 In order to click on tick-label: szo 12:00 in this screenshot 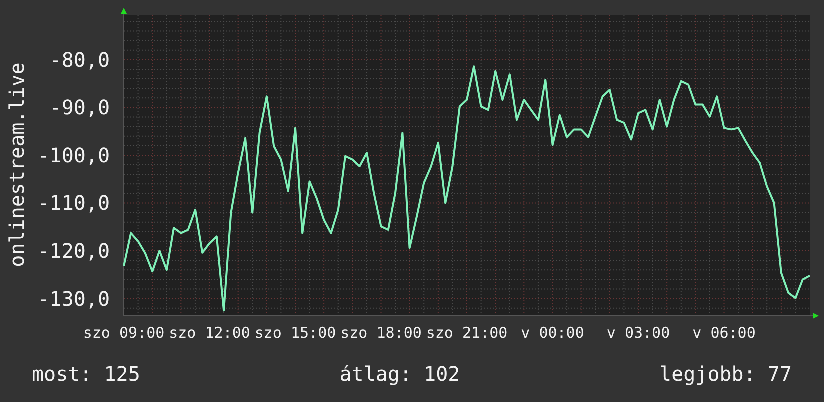, I will do `click(209, 333)`.